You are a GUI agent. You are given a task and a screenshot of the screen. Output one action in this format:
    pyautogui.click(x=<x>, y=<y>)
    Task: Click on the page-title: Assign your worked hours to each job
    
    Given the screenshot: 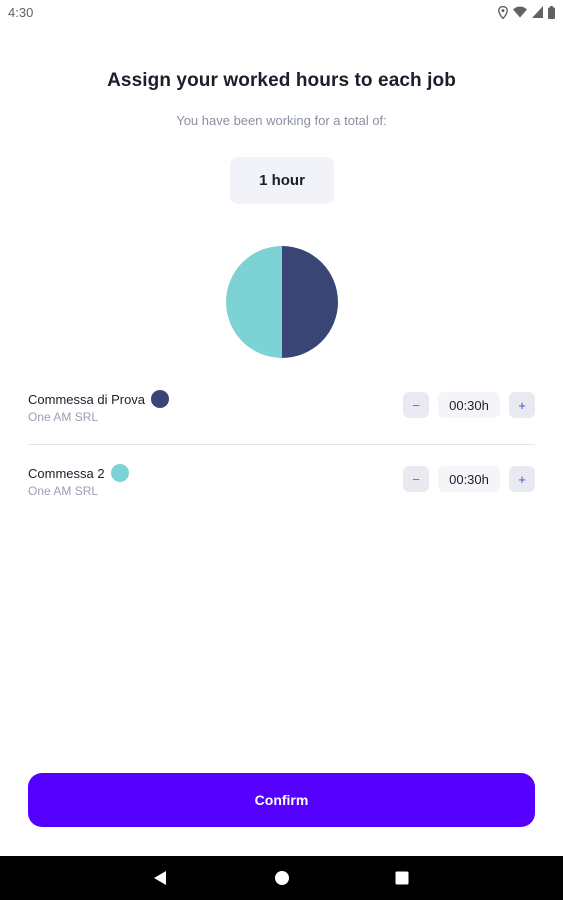 What is the action you would take?
    pyautogui.click(x=281, y=80)
    